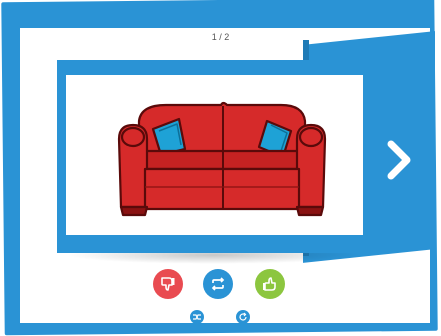  Describe the element at coordinates (398, 160) in the screenshot. I see `chevron-right-icon` at that location.